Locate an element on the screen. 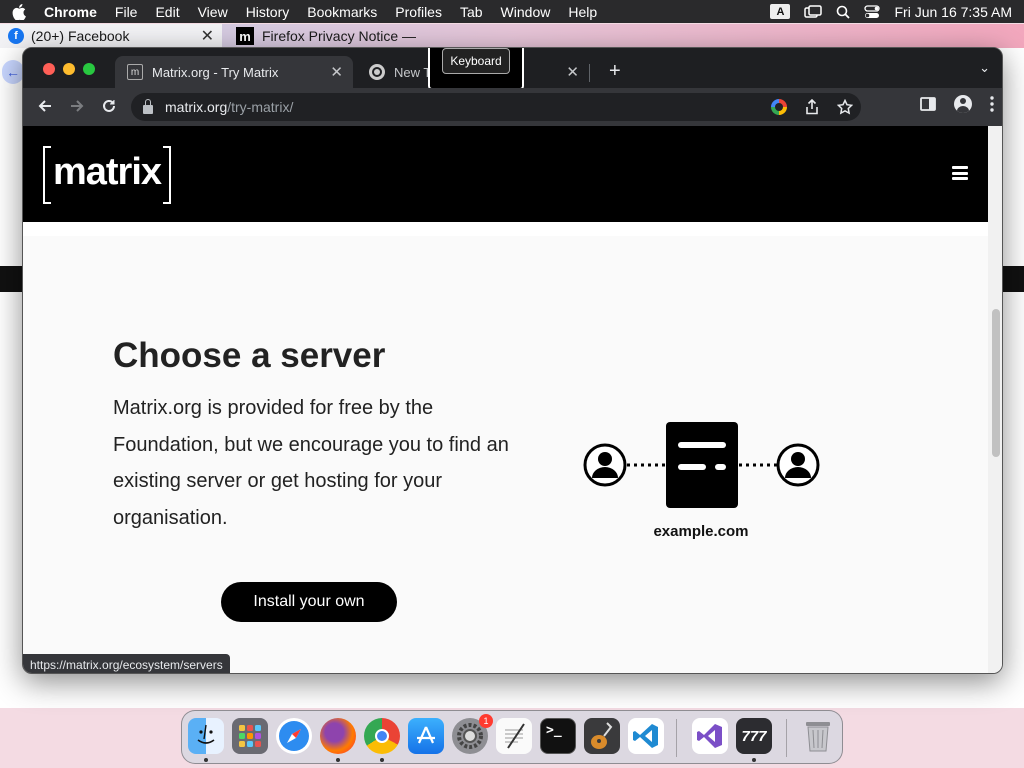 The height and width of the screenshot is (768, 1024). back-button is located at coordinates (45, 106).